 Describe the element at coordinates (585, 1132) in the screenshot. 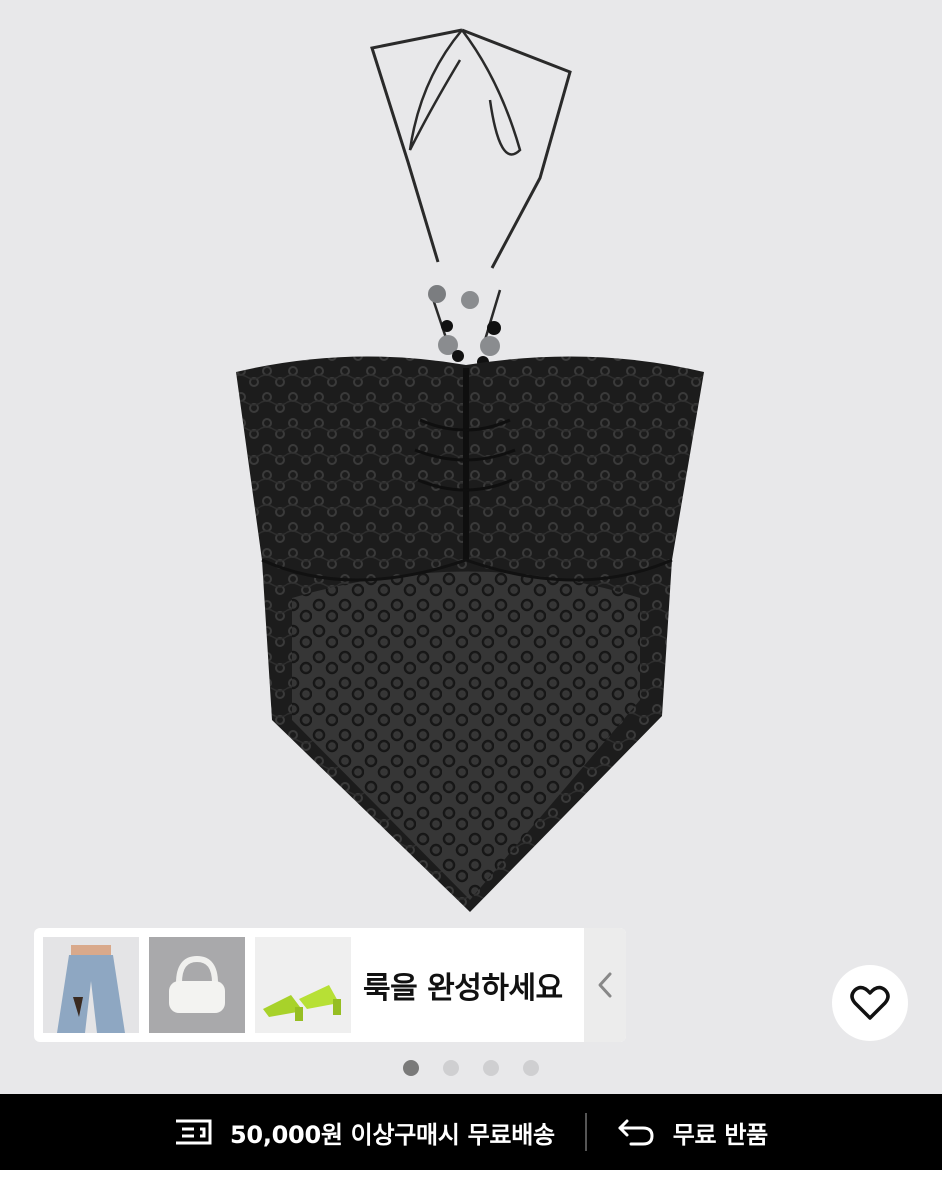

I see `benefit-divider` at that location.